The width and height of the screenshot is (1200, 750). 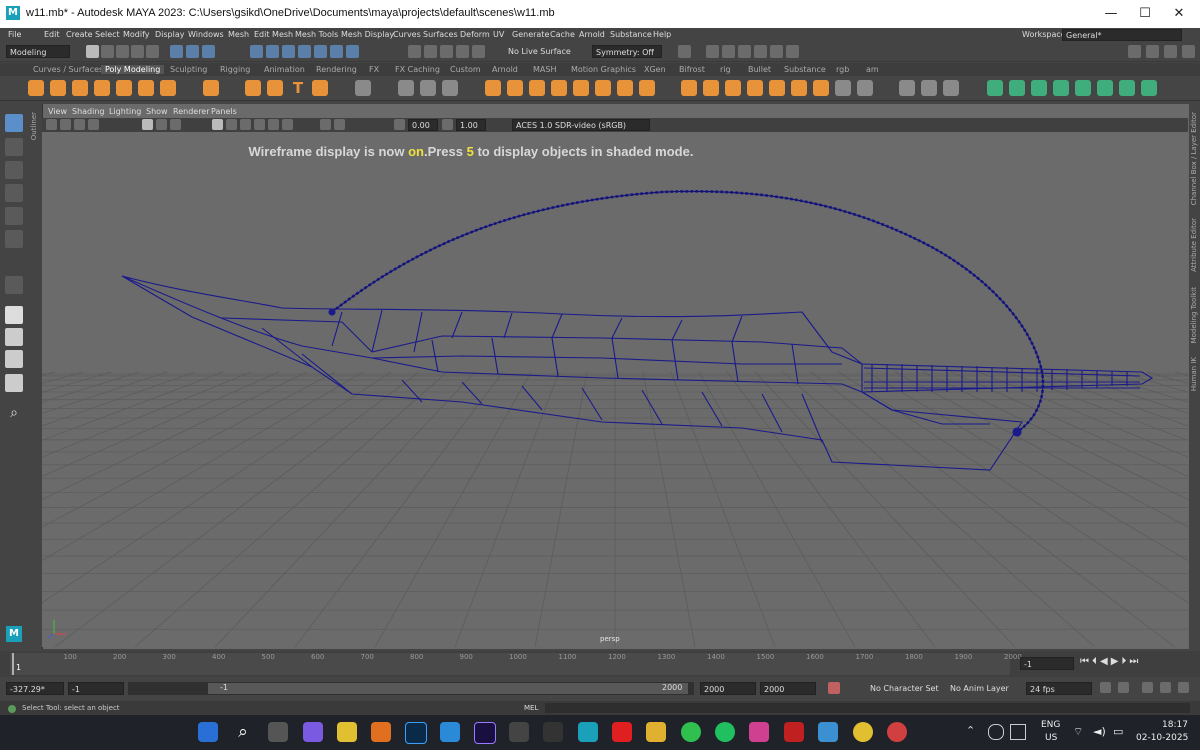 I want to click on planar-uv-icon, so click(x=995, y=88).